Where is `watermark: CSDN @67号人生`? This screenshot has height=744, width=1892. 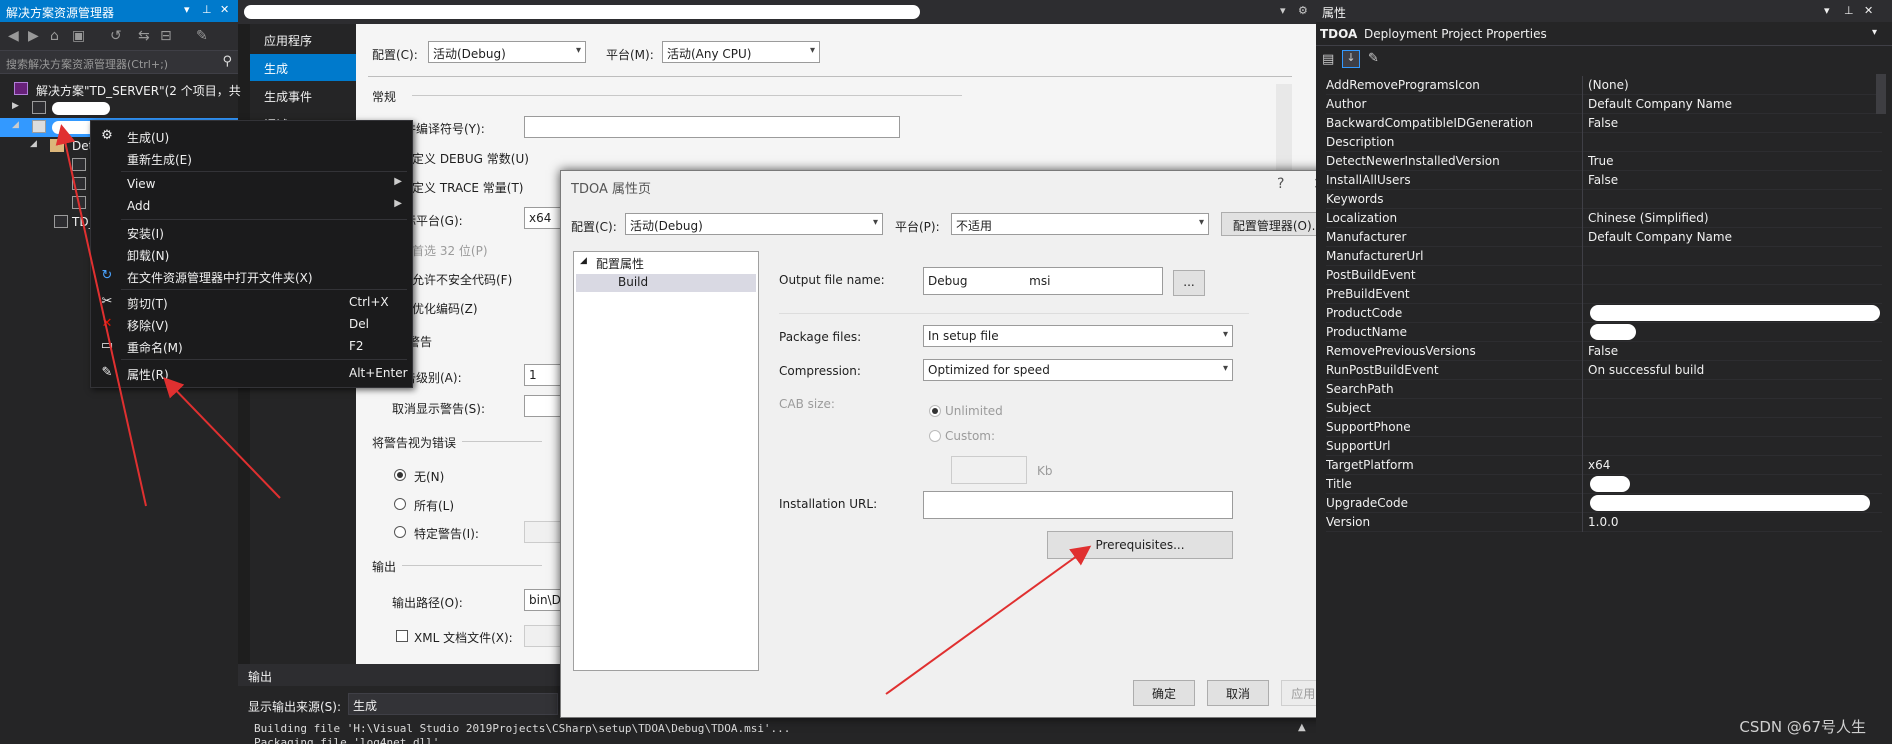
watermark: CSDN @67号人生 is located at coordinates (1802, 727).